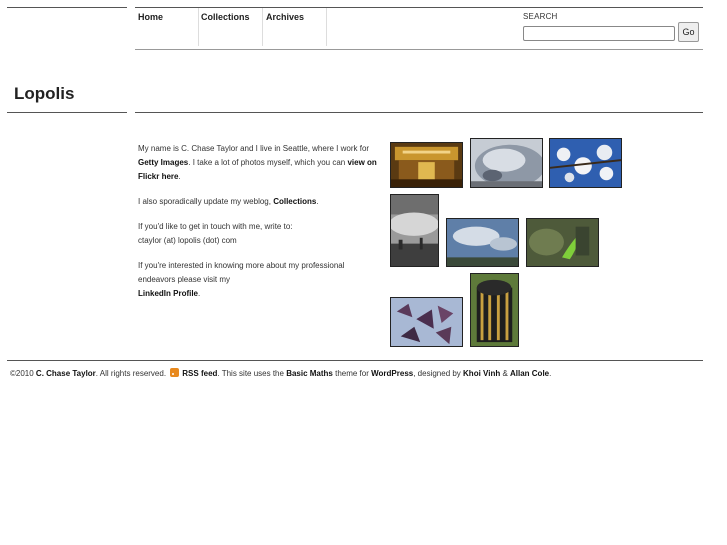  What do you see at coordinates (392, 373) in the screenshot?
I see `wordpress-link: WordPress` at bounding box center [392, 373].